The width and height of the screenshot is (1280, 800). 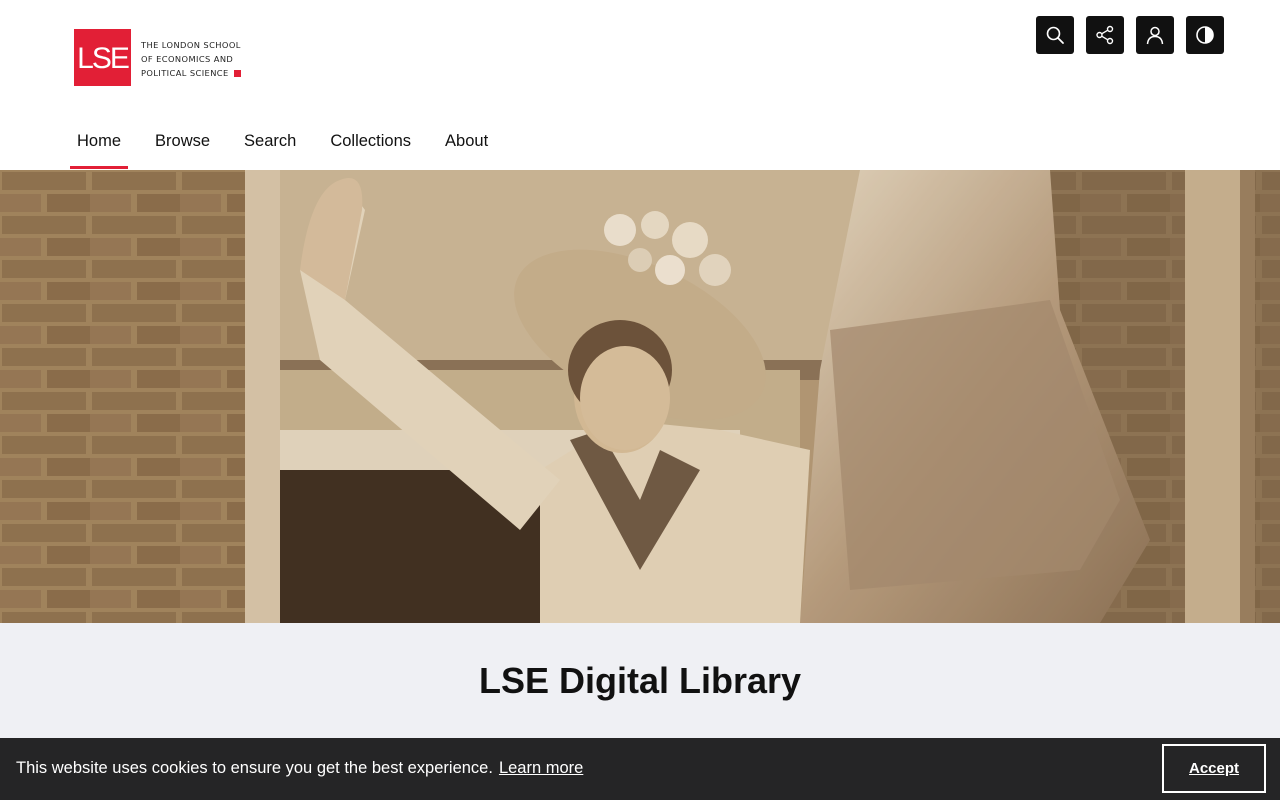 I want to click on nav-about: About, so click(x=466, y=136).